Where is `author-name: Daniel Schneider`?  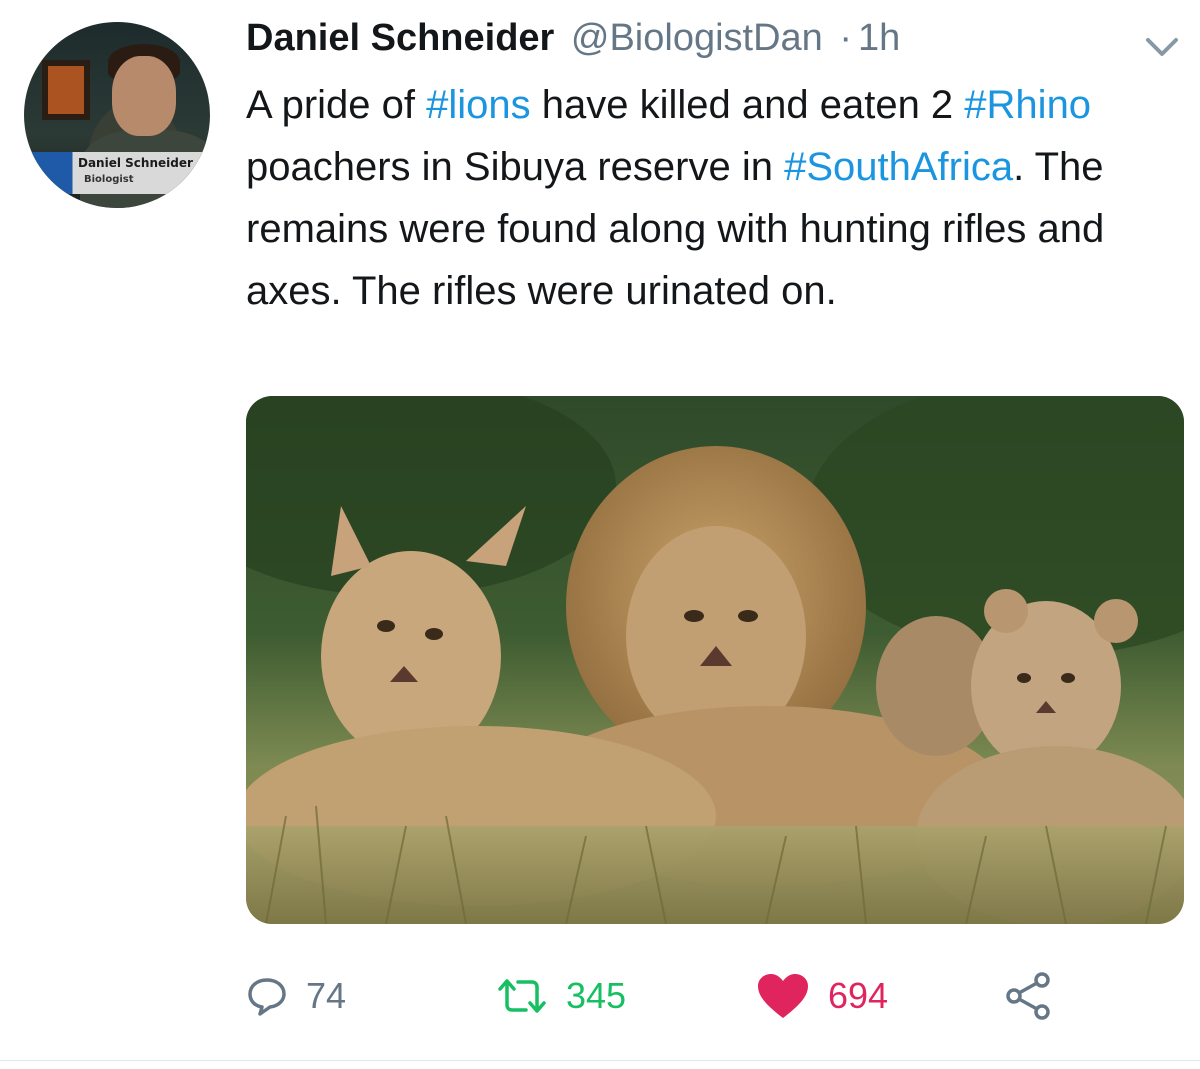
author-name: Daniel Schneider is located at coordinates (400, 38).